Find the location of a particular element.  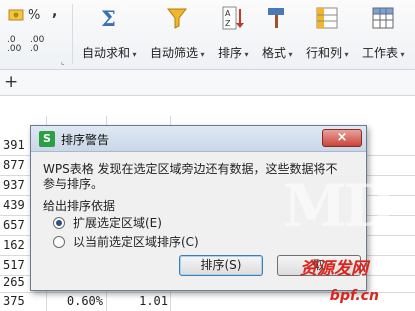

currency-format-icon is located at coordinates (16, 16).